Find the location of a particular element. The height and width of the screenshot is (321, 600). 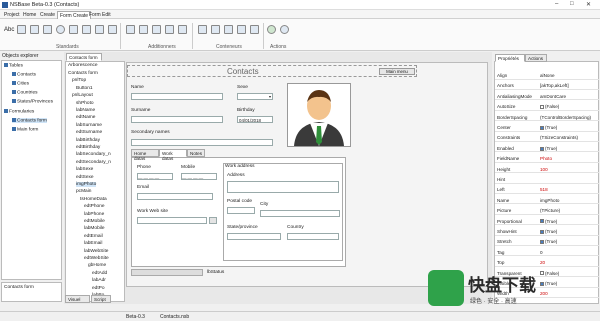

component-node: labEmail is located at coordinates (93, 243).